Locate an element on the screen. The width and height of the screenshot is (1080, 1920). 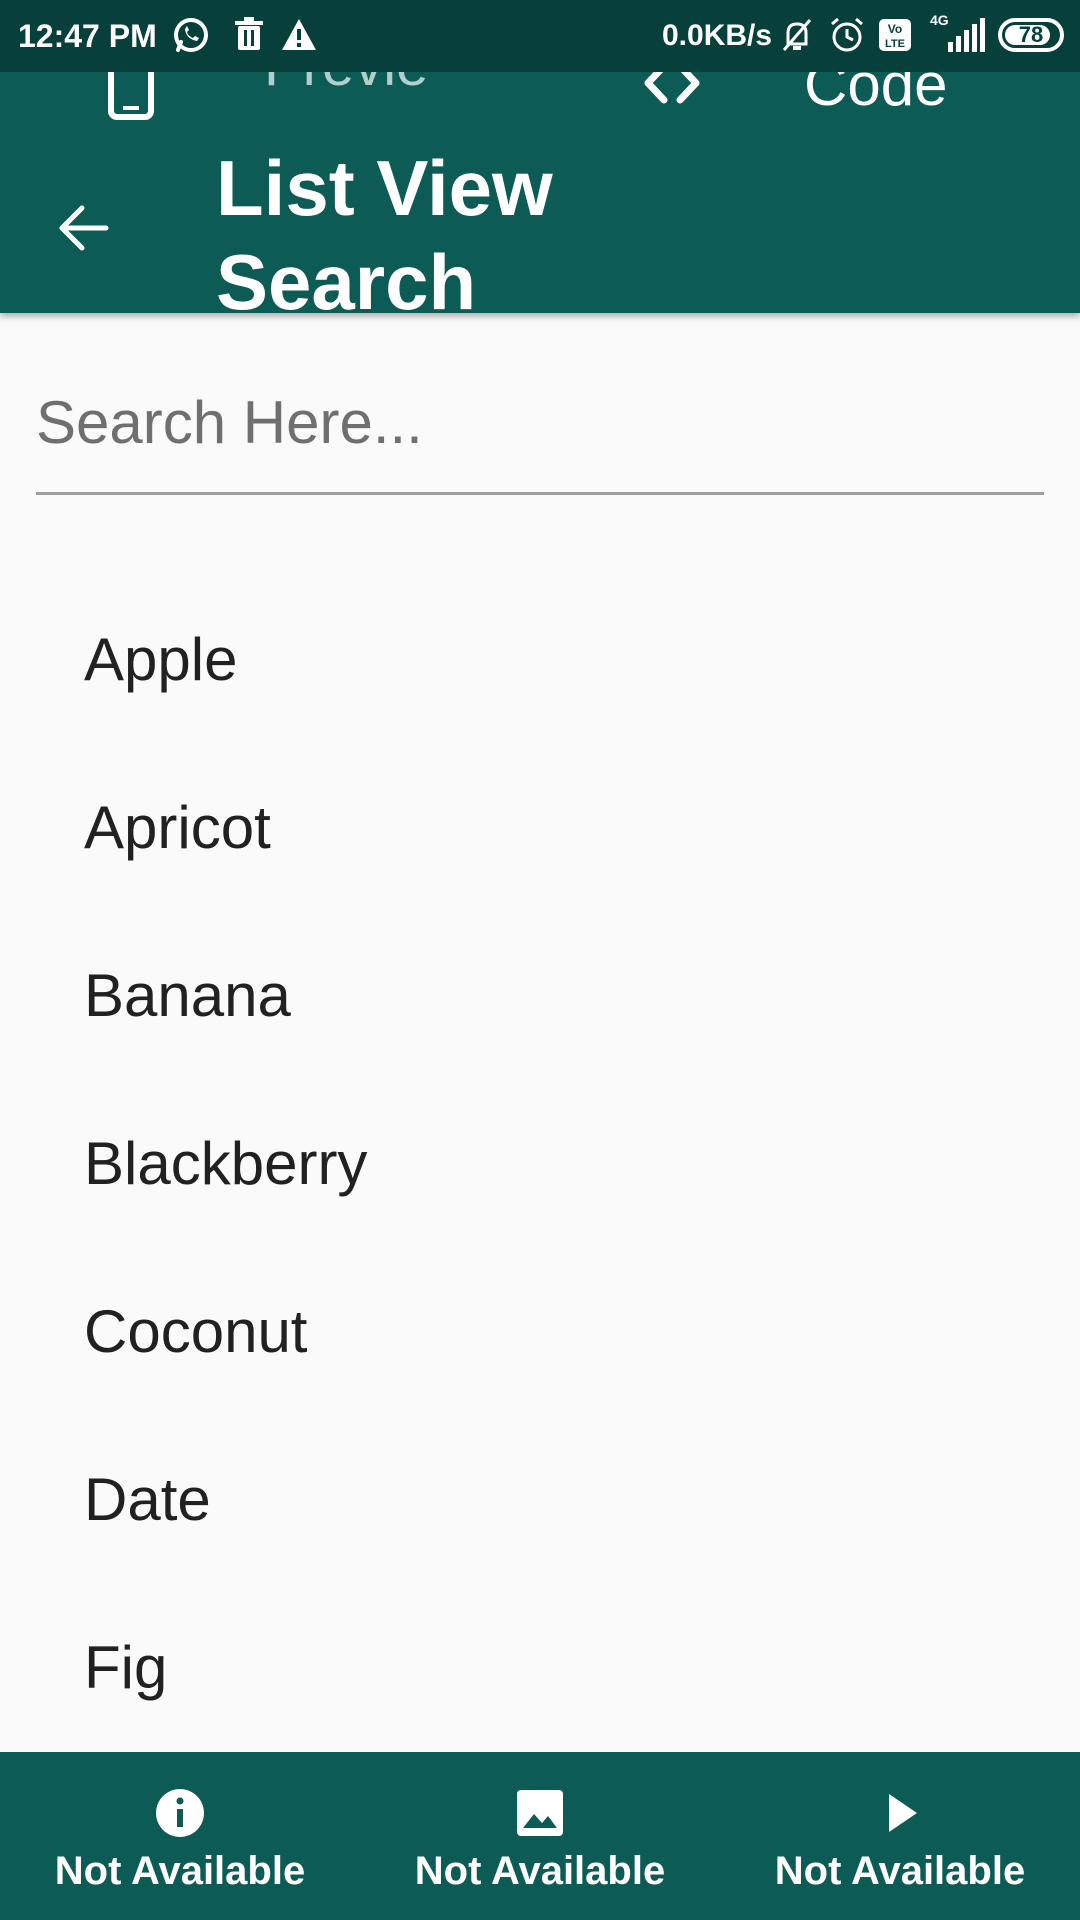
nav-item-image: Not Available is located at coordinates (540, 1836).